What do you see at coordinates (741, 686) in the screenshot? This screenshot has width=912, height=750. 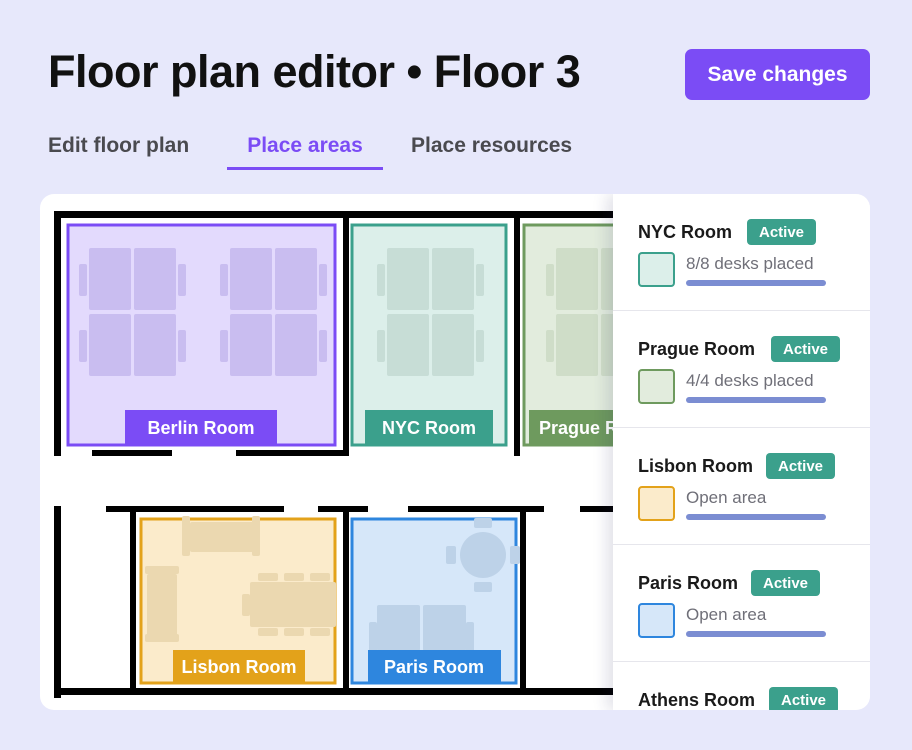 I see `area-list-item-athens: Athens Room Active` at bounding box center [741, 686].